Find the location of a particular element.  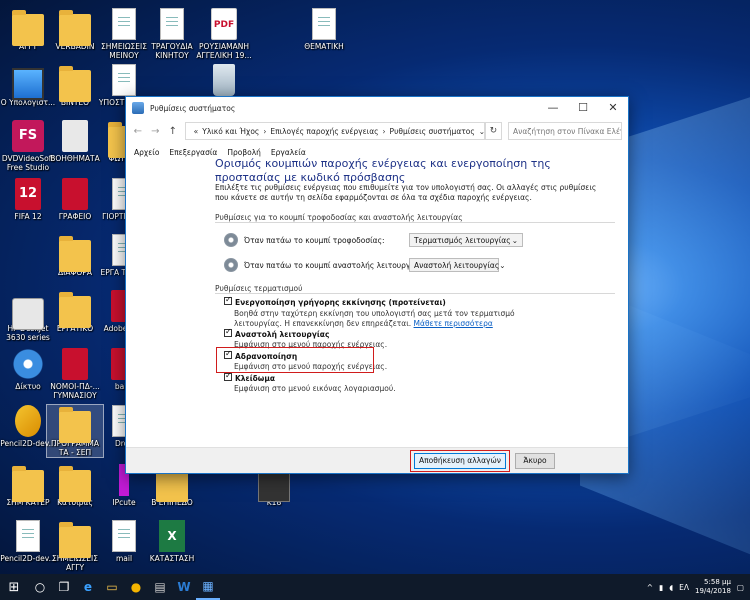

desktop-icon-voithimata: ΒΟΗΘΗΜΑΤΑ is located at coordinates (75, 141).